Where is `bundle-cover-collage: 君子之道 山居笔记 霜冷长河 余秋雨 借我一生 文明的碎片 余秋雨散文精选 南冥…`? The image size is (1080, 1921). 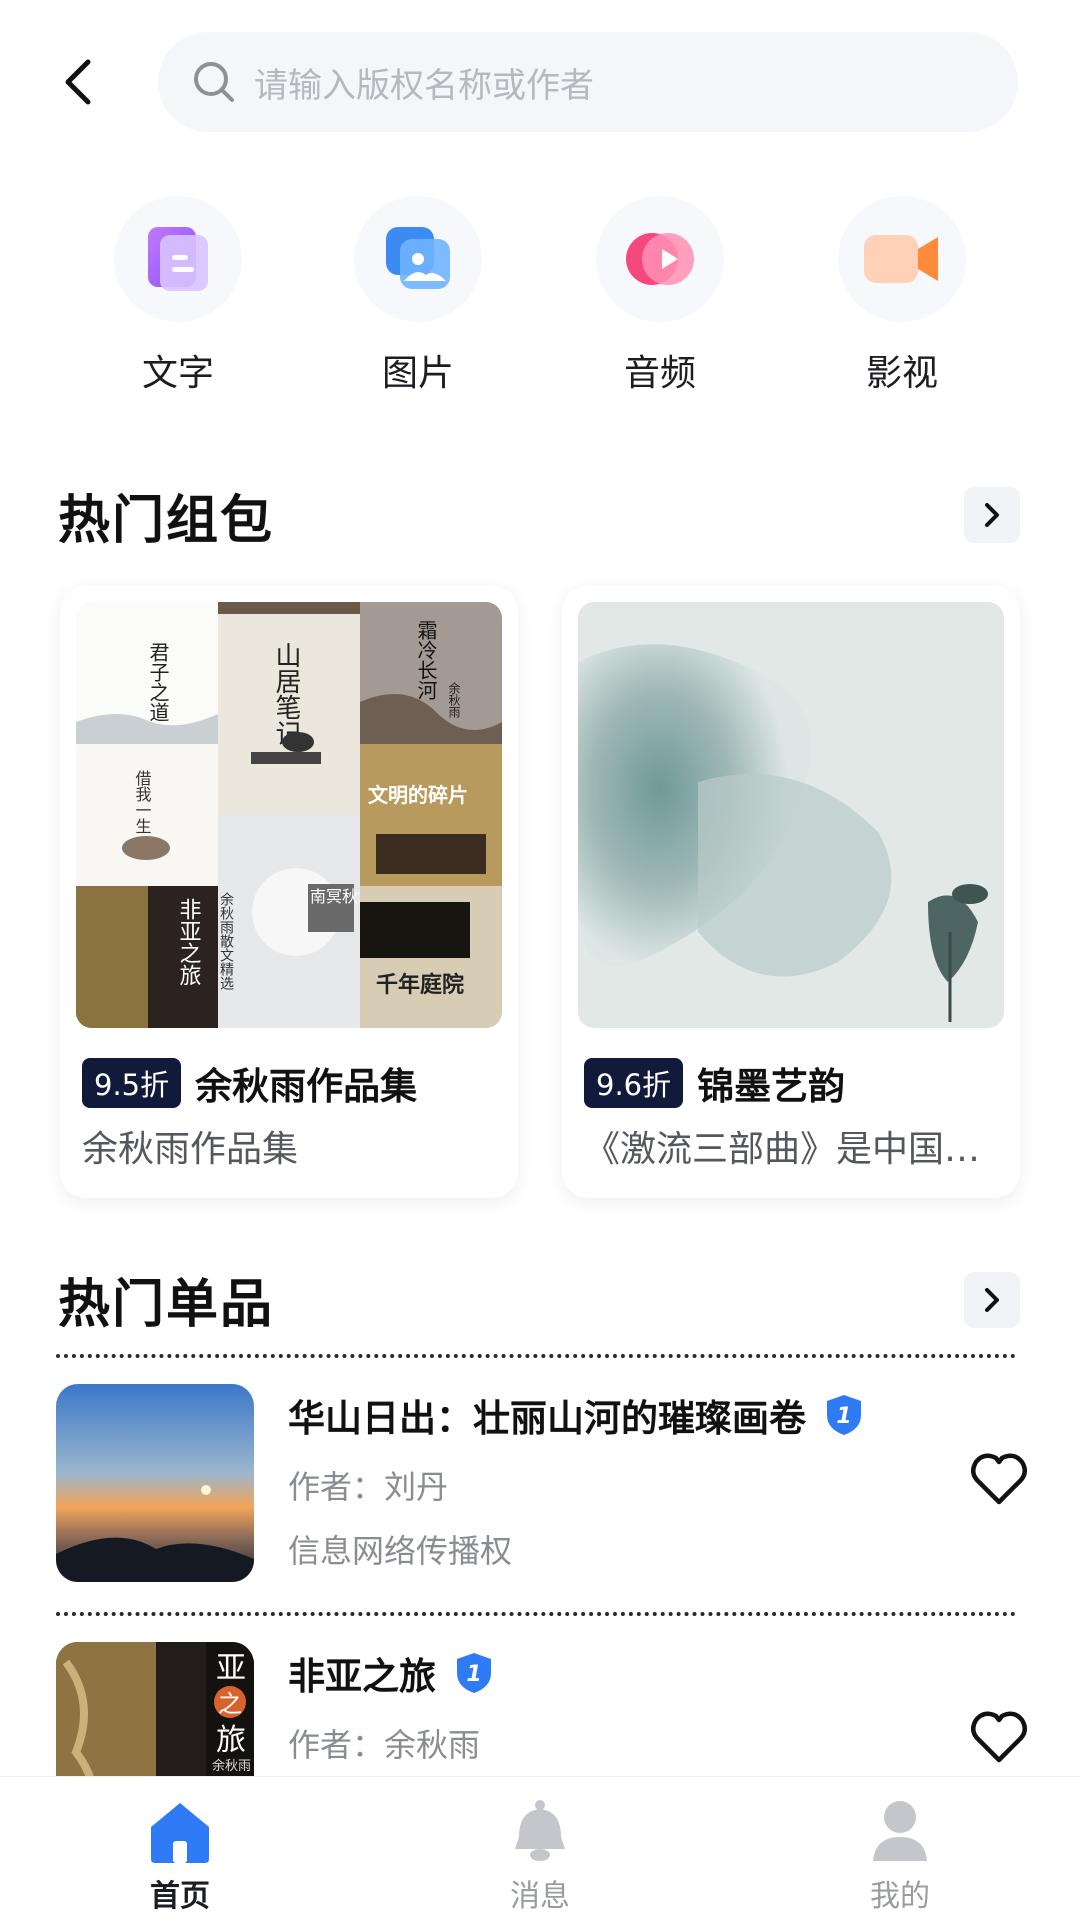 bundle-cover-collage: 君子之道 山居笔记 霜冷长河 余秋雨 借我一生 文明的碎片 余秋雨散文精选 南冥… is located at coordinates (289, 815).